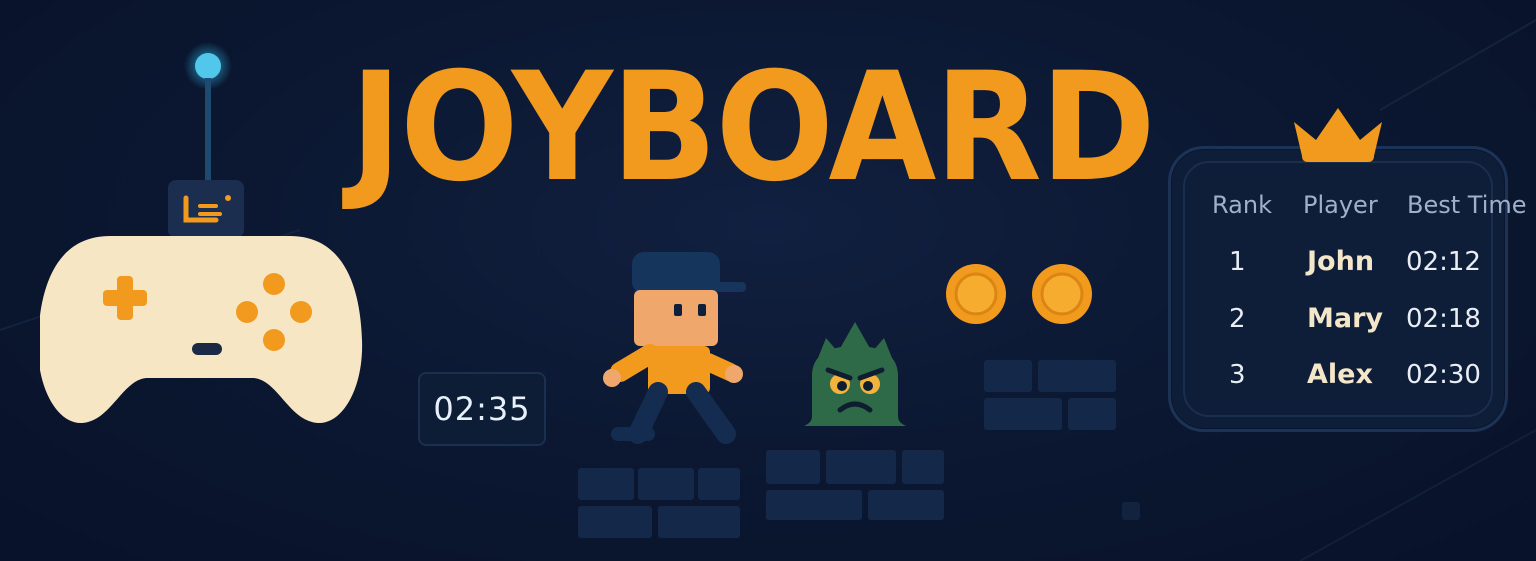  I want to click on column-header-player: Player, so click(1340, 205).